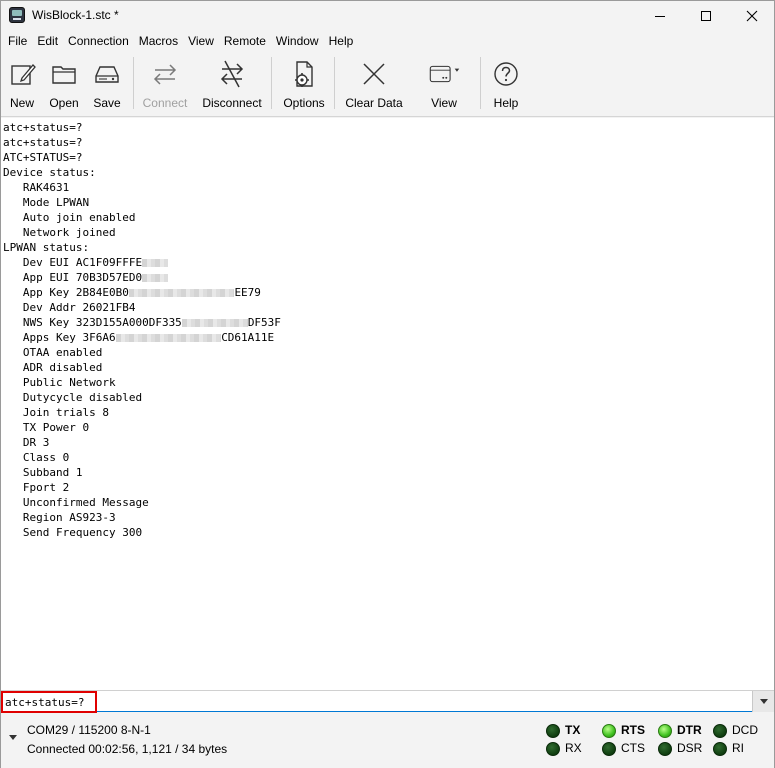  Describe the element at coordinates (377, 702) in the screenshot. I see `command-input` at that location.